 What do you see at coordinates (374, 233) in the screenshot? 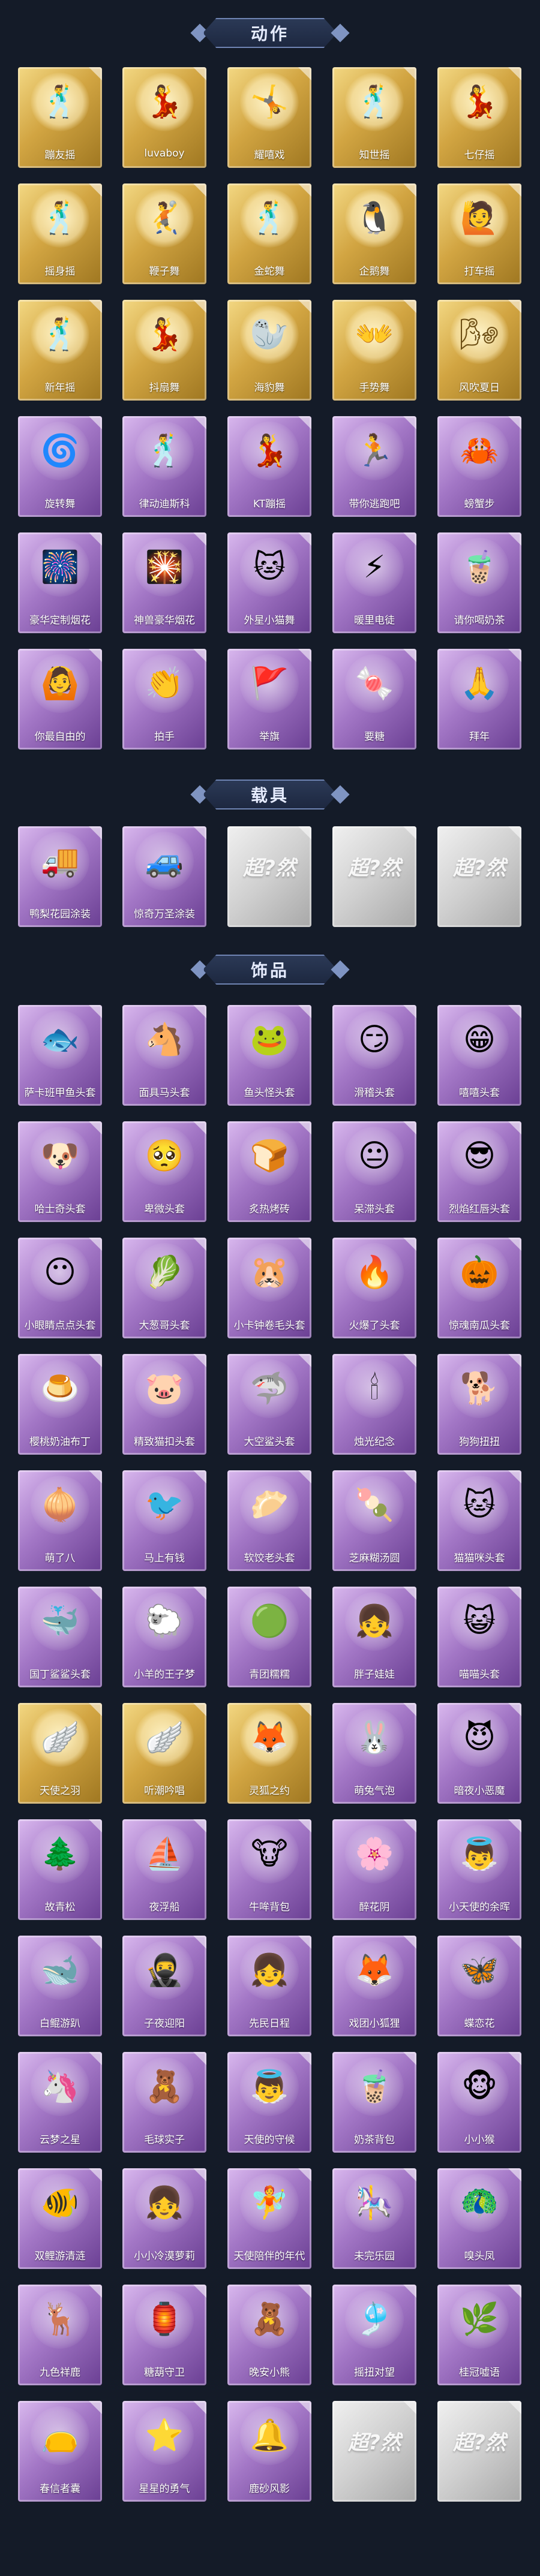
I see `item-tile: 🐧 企鹅舞` at bounding box center [374, 233].